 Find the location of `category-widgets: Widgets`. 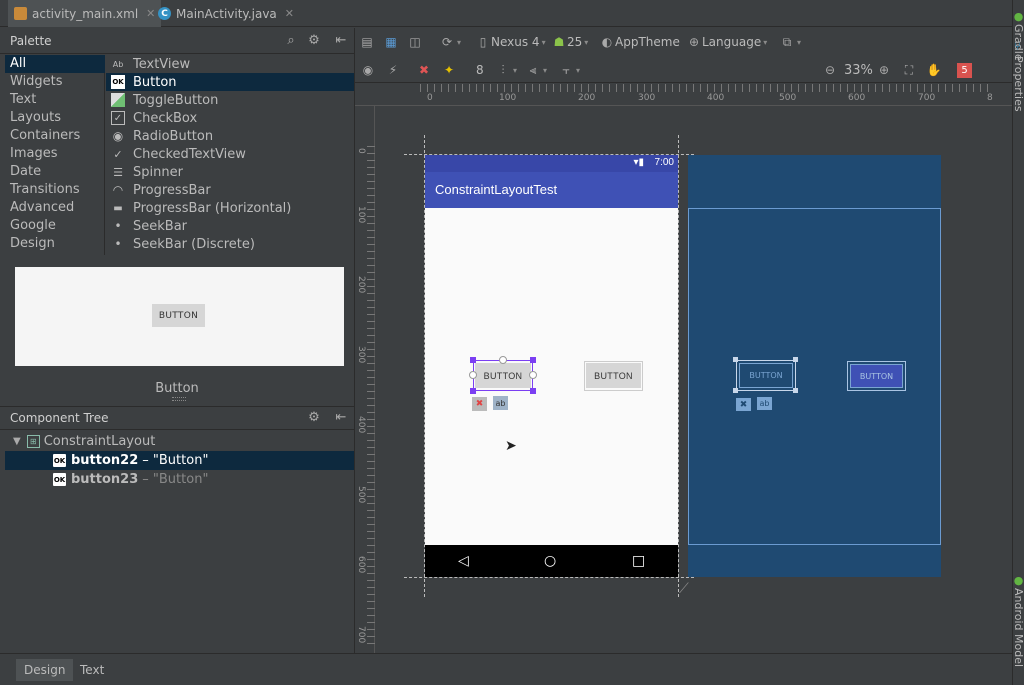

category-widgets: Widgets is located at coordinates (55, 82).